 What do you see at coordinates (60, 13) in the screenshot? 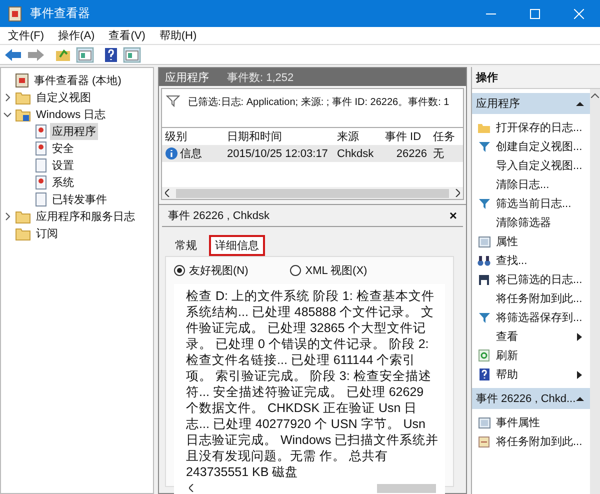
I see `window-title: 事件查看器` at bounding box center [60, 13].